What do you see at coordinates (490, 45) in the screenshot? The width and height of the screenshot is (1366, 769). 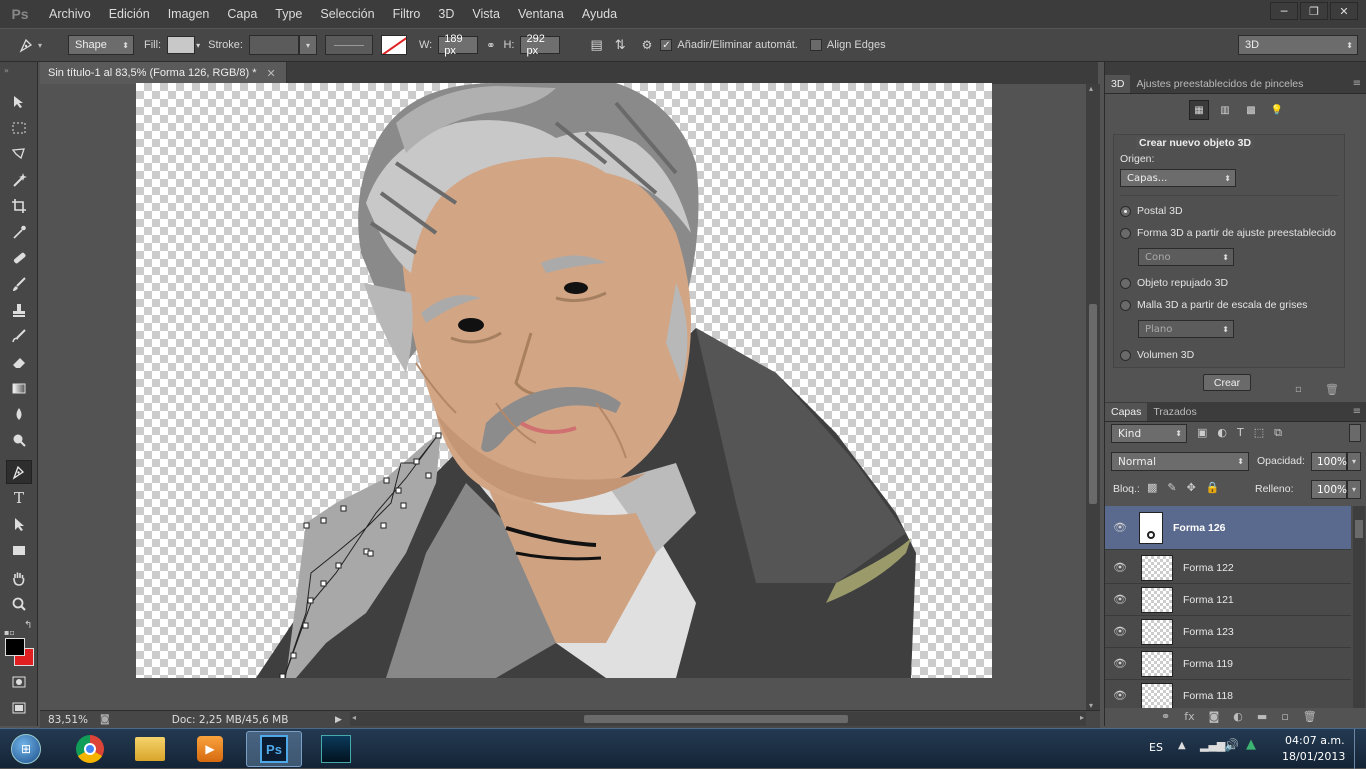 I see `link-icon: ⚭` at bounding box center [490, 45].